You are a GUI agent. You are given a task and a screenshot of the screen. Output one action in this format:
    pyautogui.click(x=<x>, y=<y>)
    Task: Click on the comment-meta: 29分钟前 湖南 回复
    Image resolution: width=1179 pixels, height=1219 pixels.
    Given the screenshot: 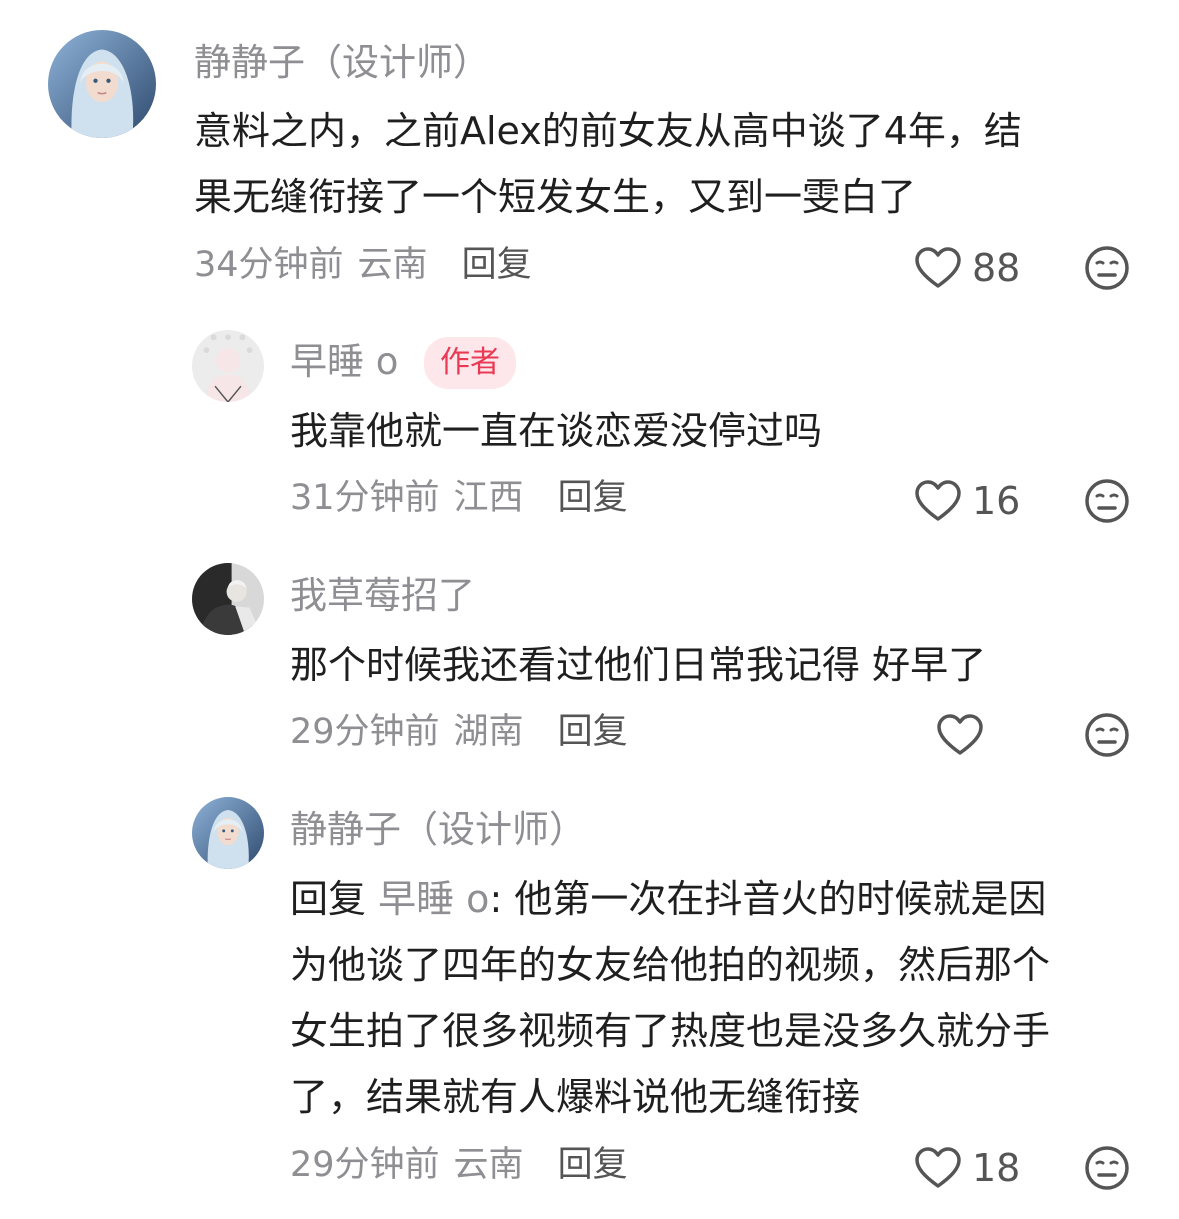 What is the action you would take?
    pyautogui.click(x=459, y=732)
    